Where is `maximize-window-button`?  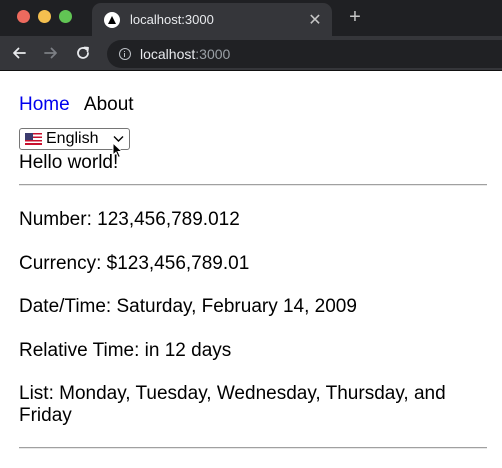 maximize-window-button is located at coordinates (65, 16).